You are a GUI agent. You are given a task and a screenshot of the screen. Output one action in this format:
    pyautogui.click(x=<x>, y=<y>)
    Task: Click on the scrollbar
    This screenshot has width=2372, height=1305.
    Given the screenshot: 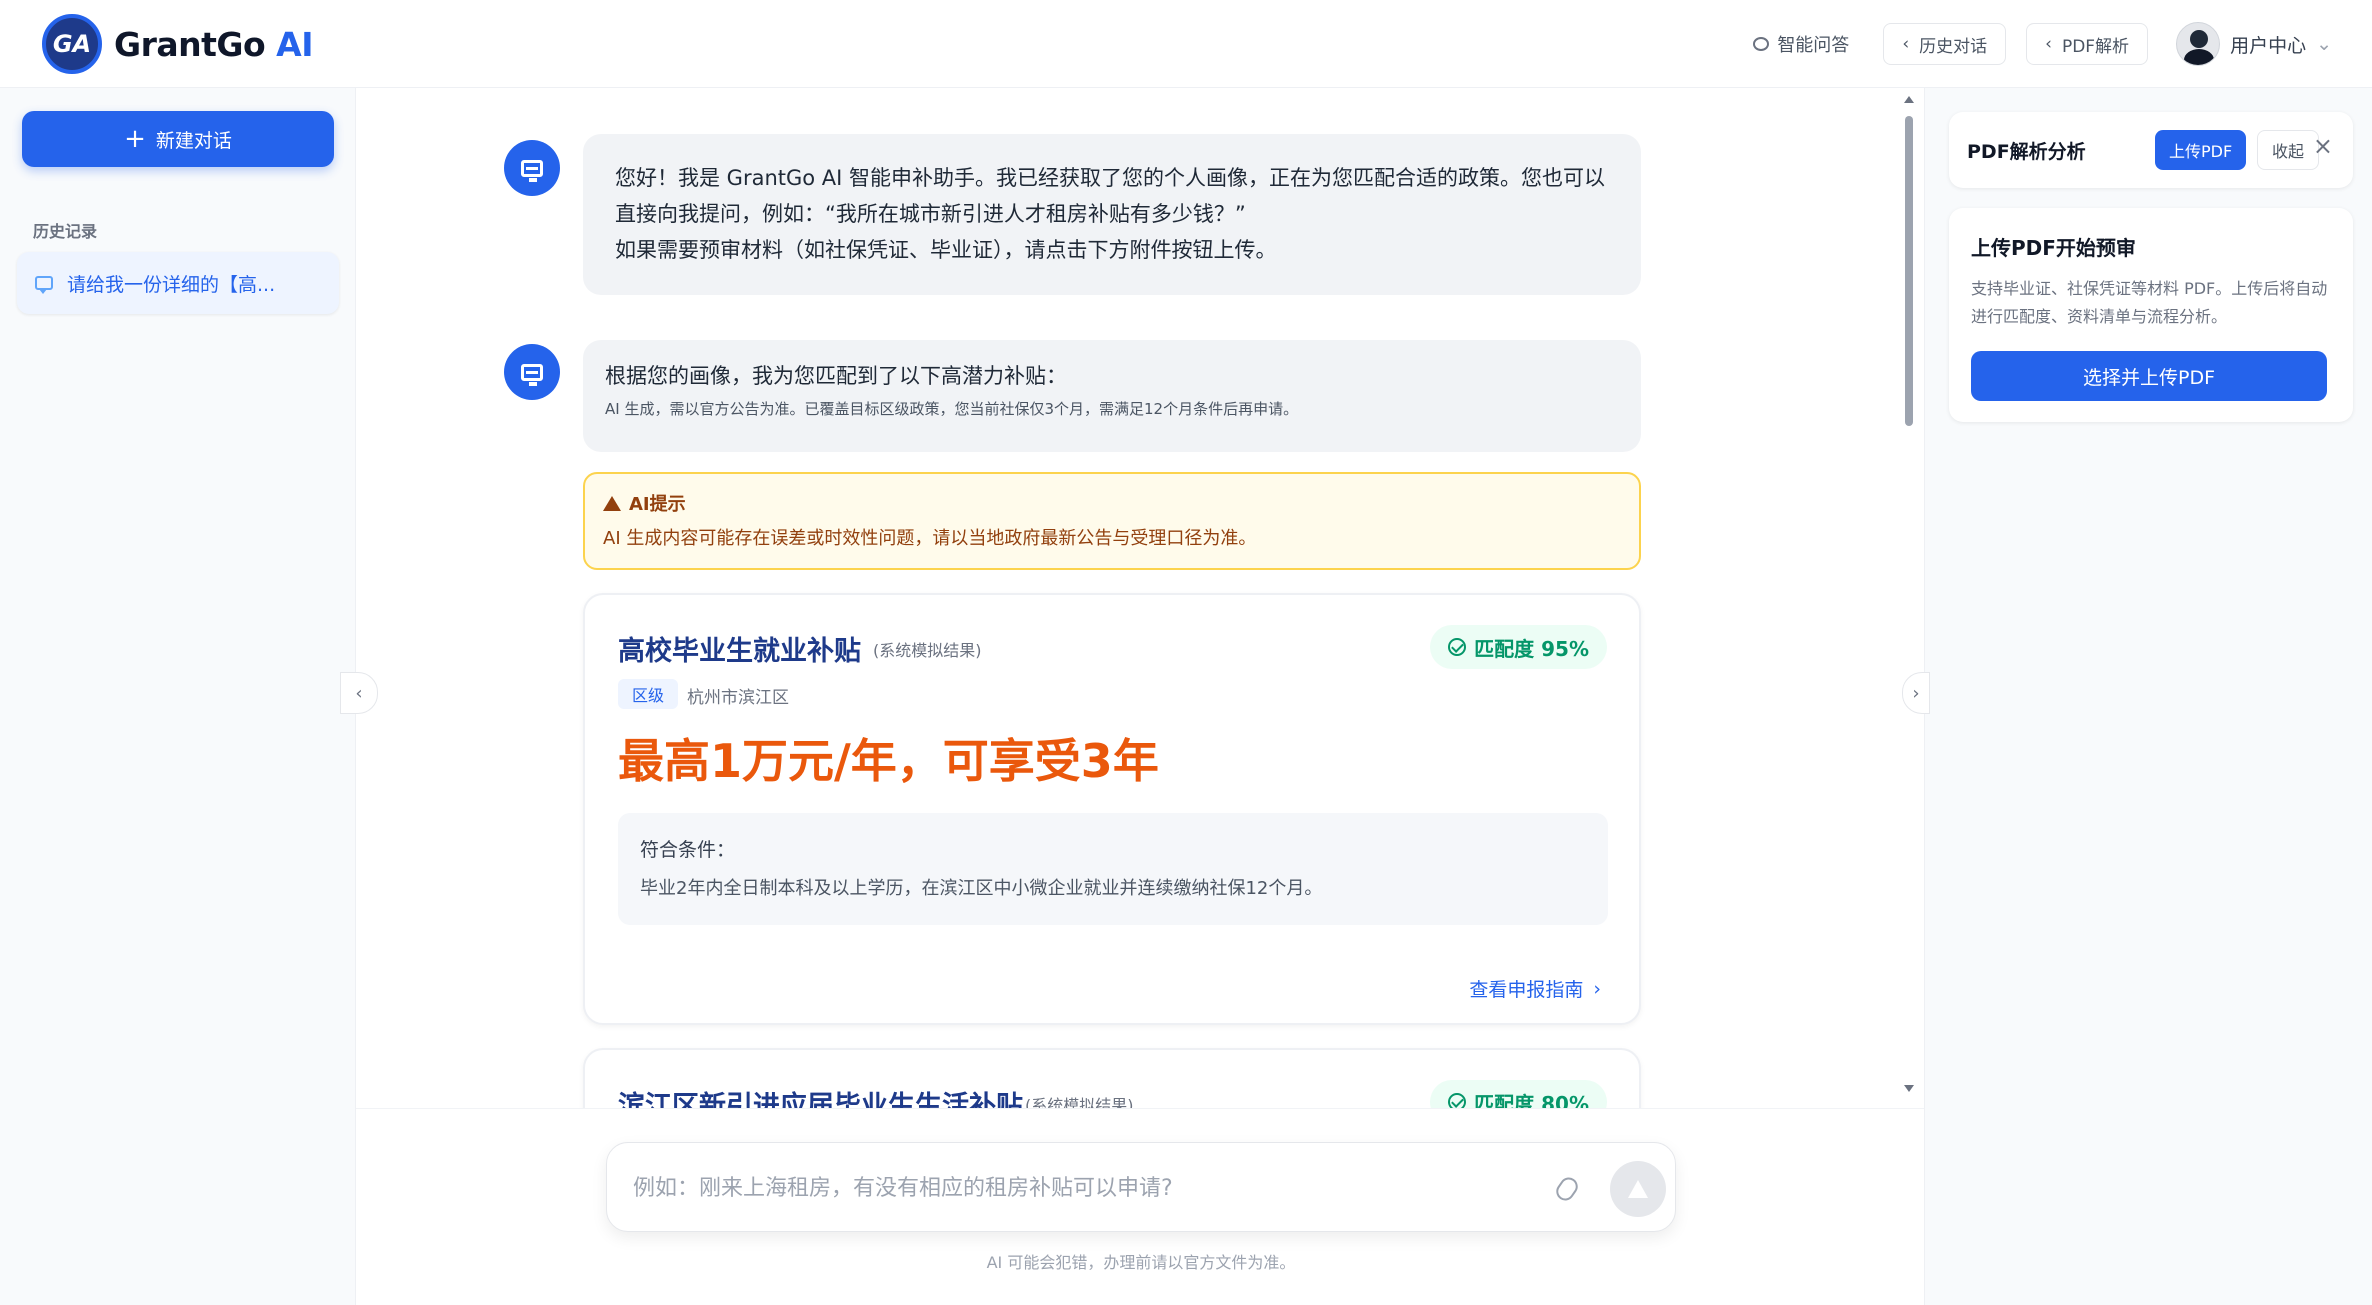 What is the action you would take?
    pyautogui.click(x=1908, y=594)
    